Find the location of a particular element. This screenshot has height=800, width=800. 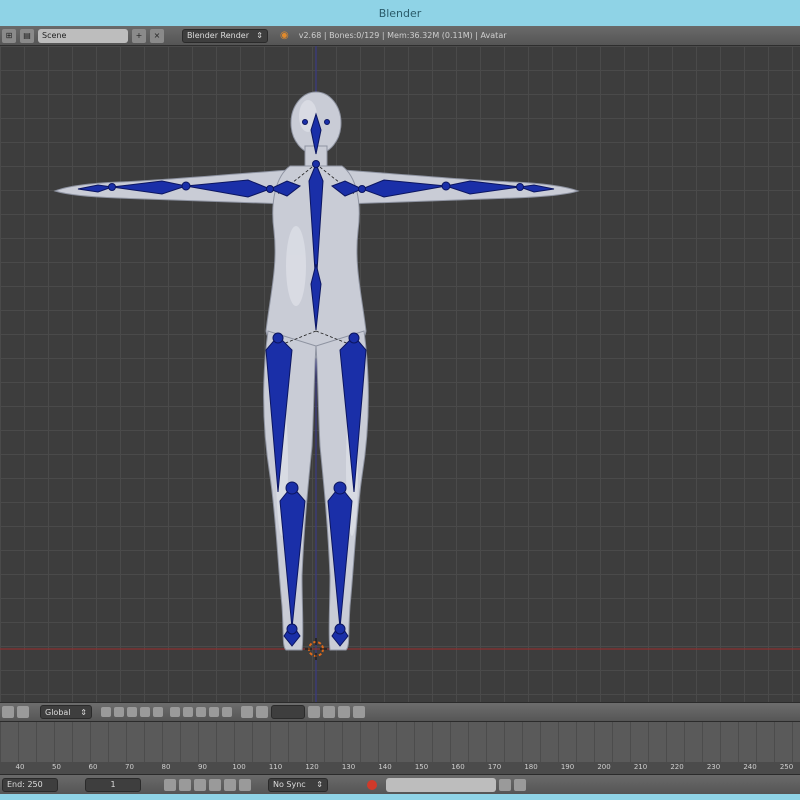

ruler-tick-label: 180 is located at coordinates (531, 767).